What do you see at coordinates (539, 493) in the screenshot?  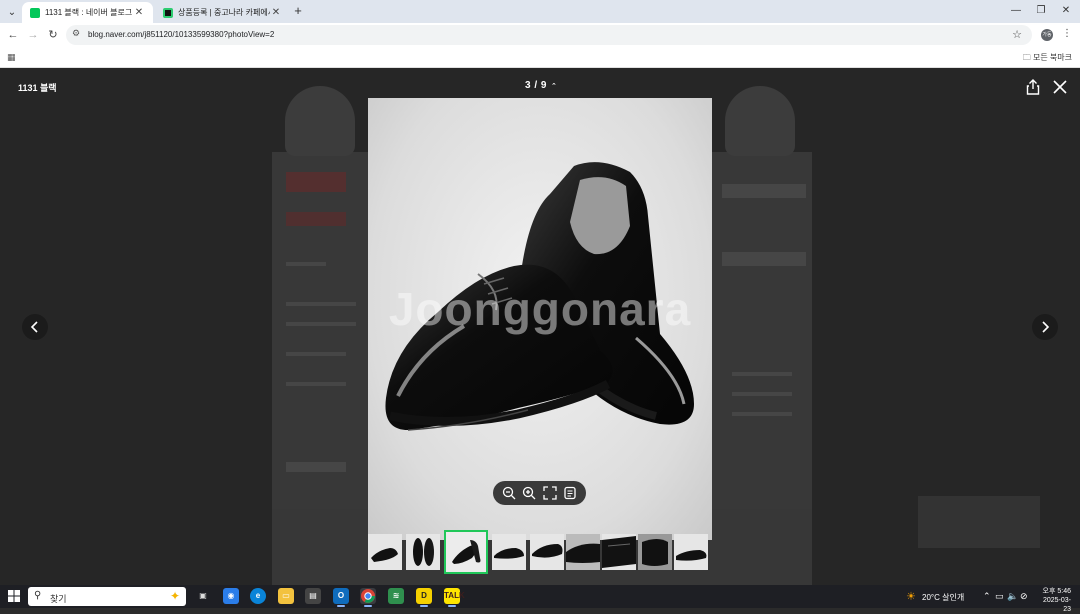 I see `photo-toolbar` at bounding box center [539, 493].